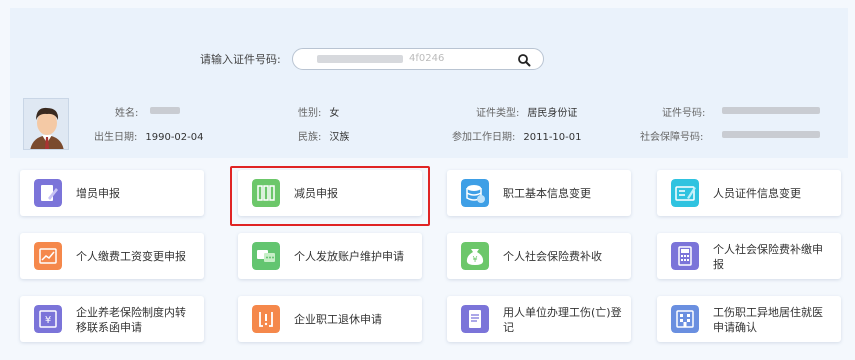 Image resolution: width=855 pixels, height=360 pixels. I want to click on tile-remote-medical-confirmation: 工伤职工异地居住就医申请确认, so click(749, 319).